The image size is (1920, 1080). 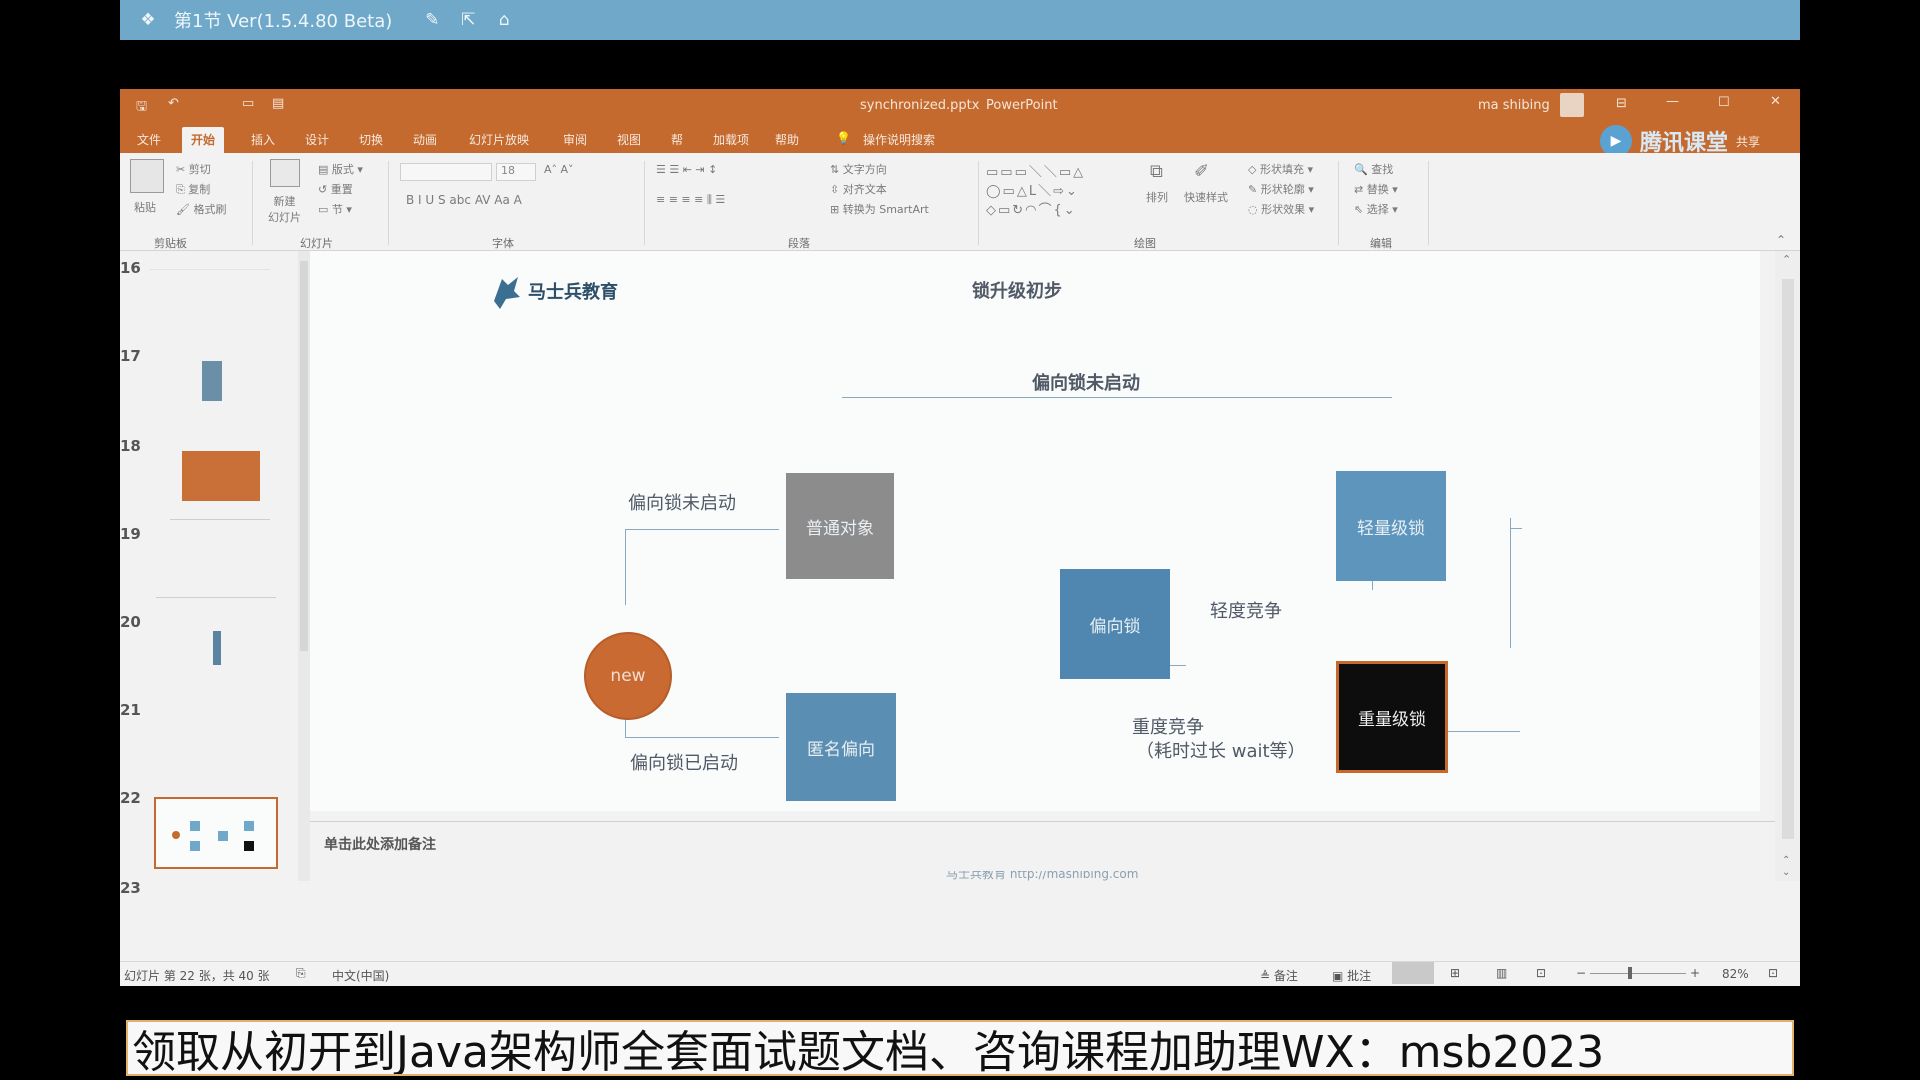 What do you see at coordinates (1281, 189) in the screenshot?
I see `shape-outline-button: ✎ 形状轮廓 ▾` at bounding box center [1281, 189].